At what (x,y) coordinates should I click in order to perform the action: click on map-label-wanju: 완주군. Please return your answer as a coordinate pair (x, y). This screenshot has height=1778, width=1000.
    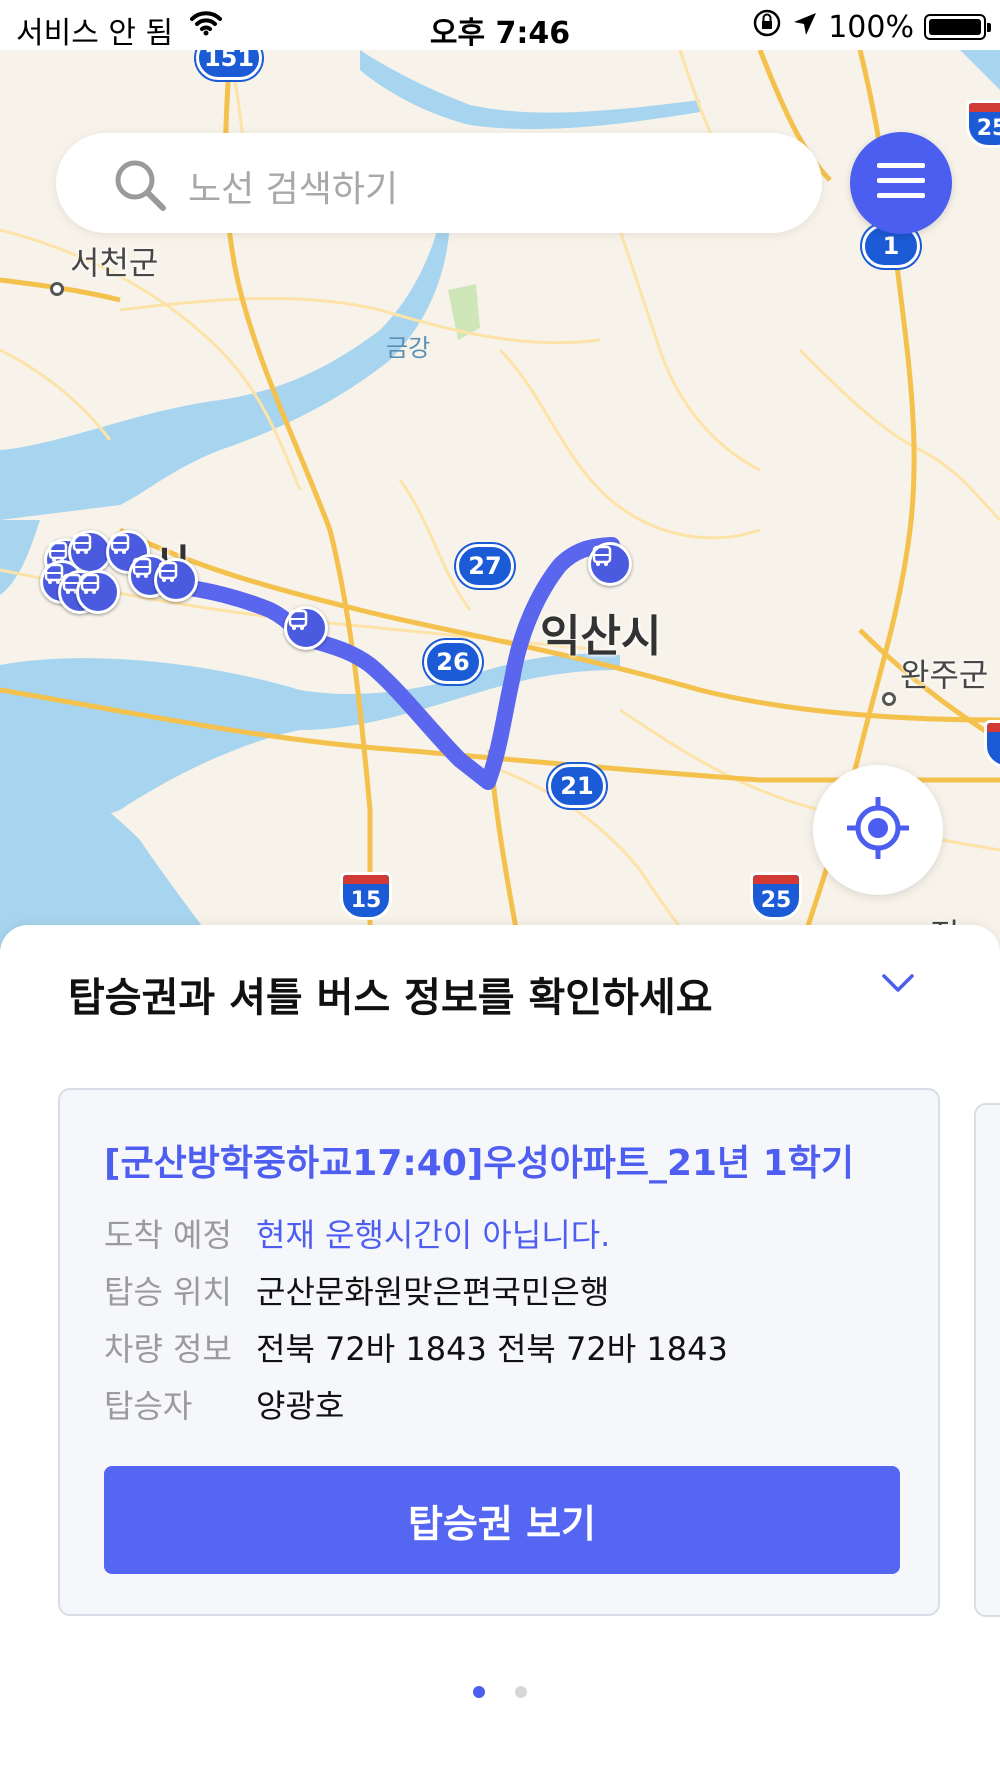
    Looking at the image, I should click on (944, 675).